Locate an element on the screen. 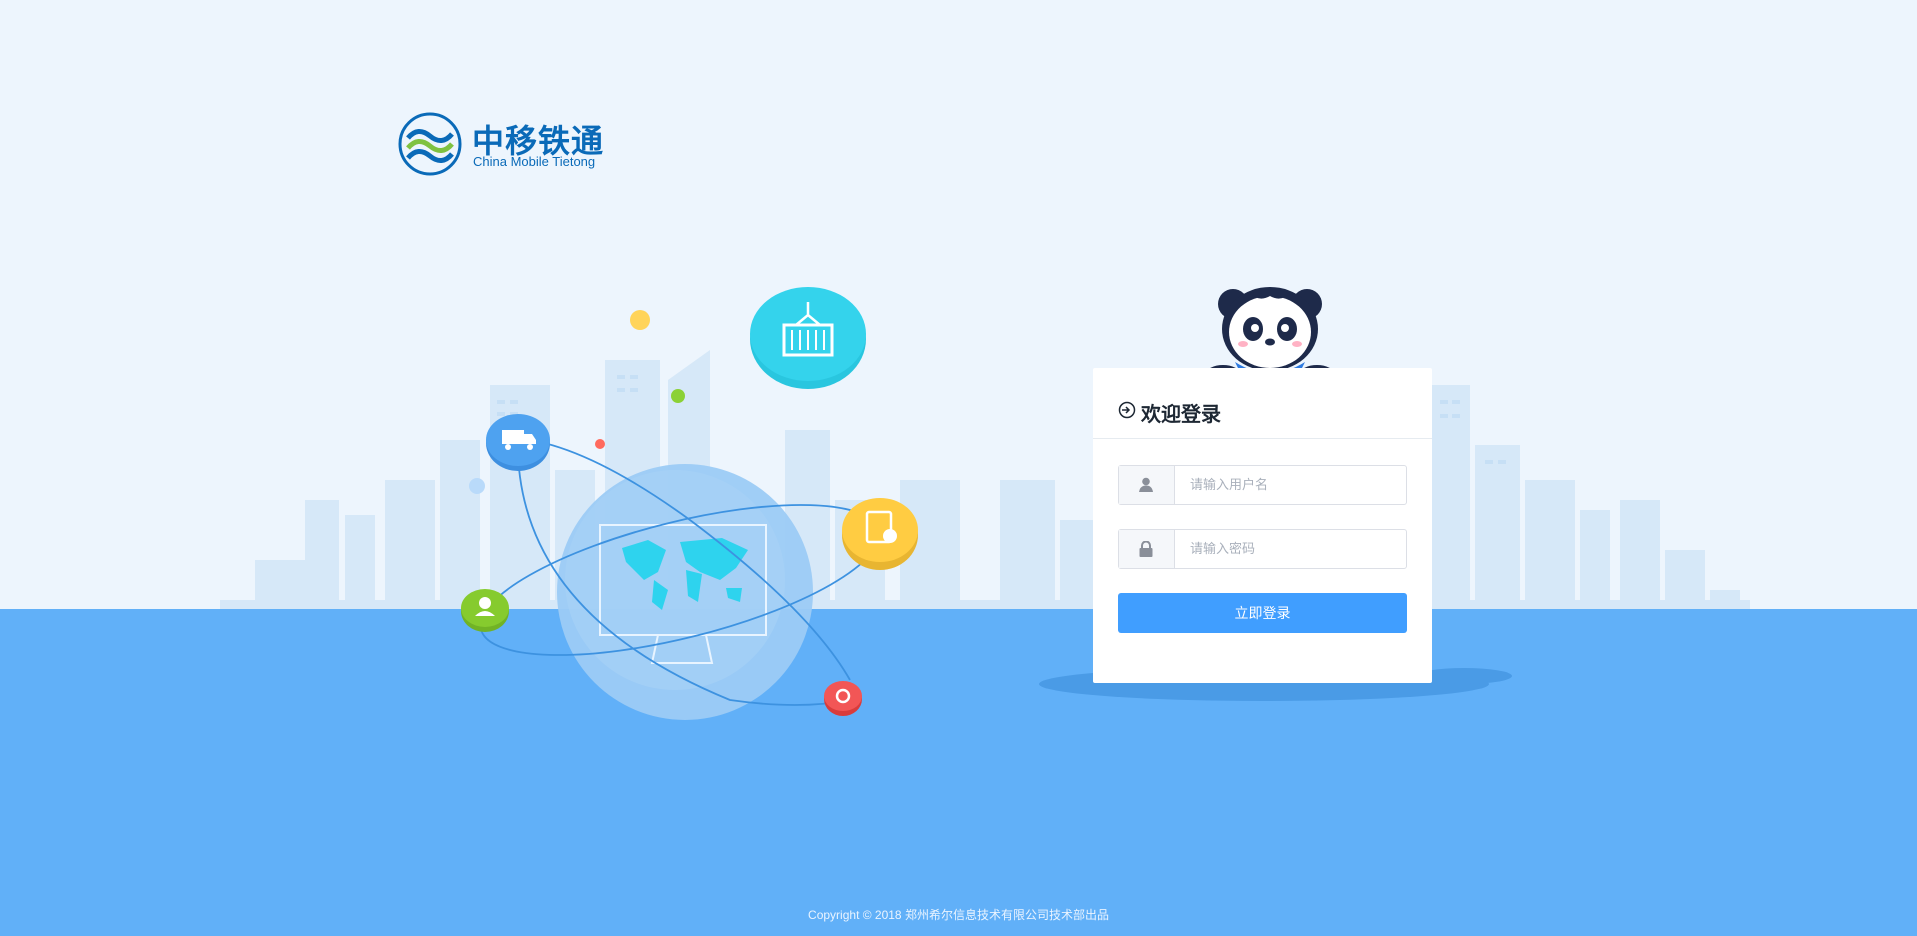 This screenshot has height=936, width=1917. password-field is located at coordinates (1262, 549).